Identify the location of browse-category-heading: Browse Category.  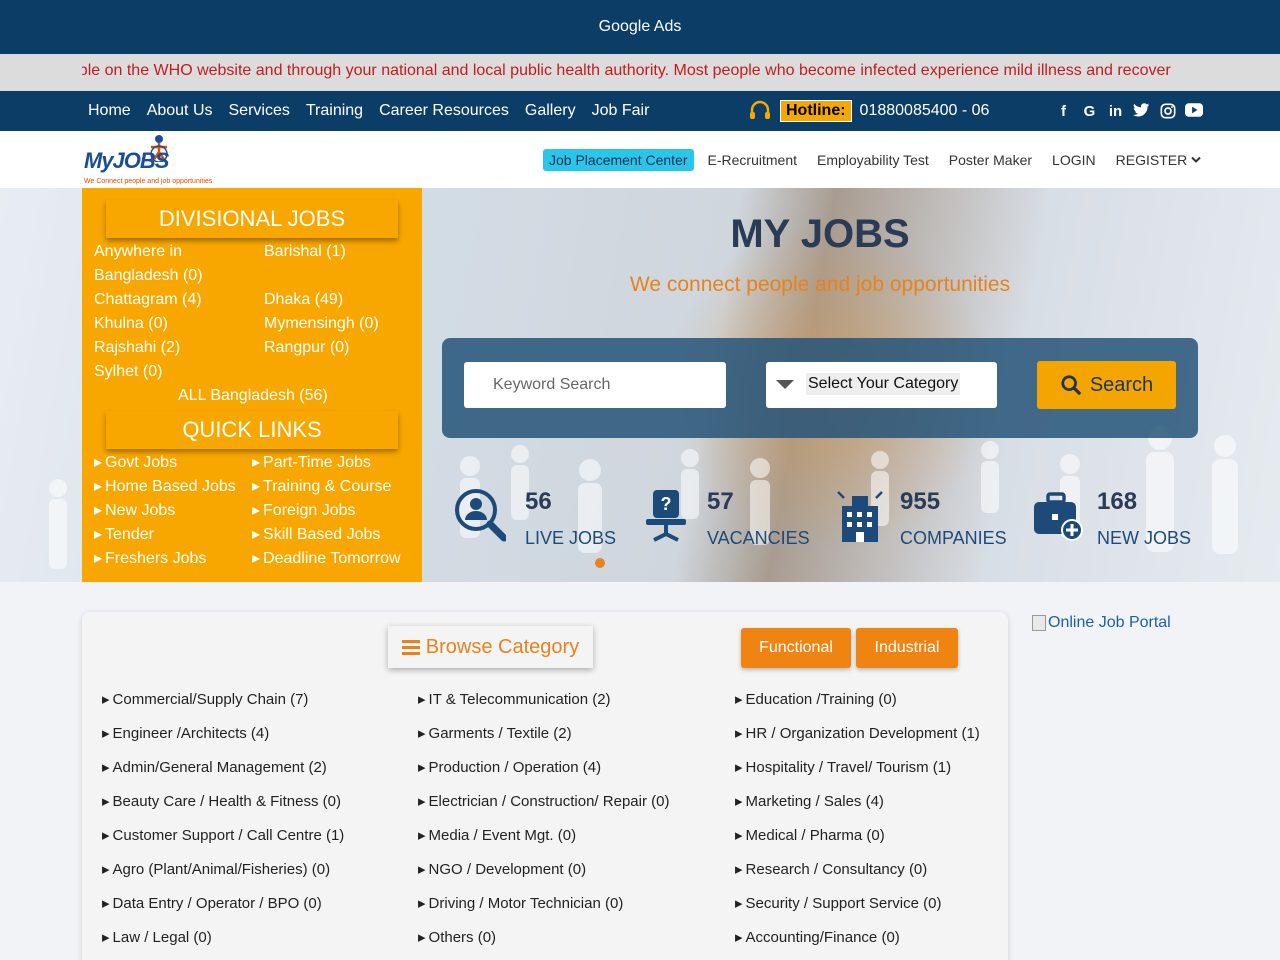
(490, 647).